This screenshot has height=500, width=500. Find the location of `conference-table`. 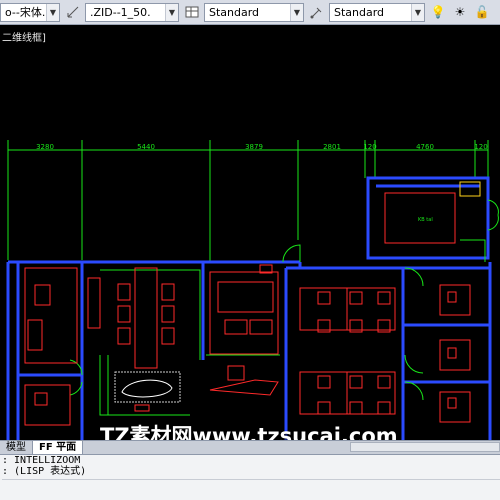

conference-table is located at coordinates (147, 391).